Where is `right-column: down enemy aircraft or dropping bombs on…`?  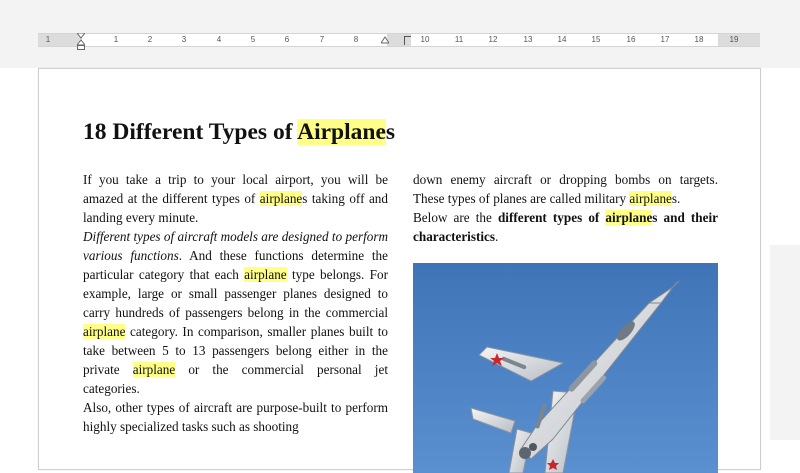
right-column: down enemy aircraft or dropping bombs on… is located at coordinates (565, 208).